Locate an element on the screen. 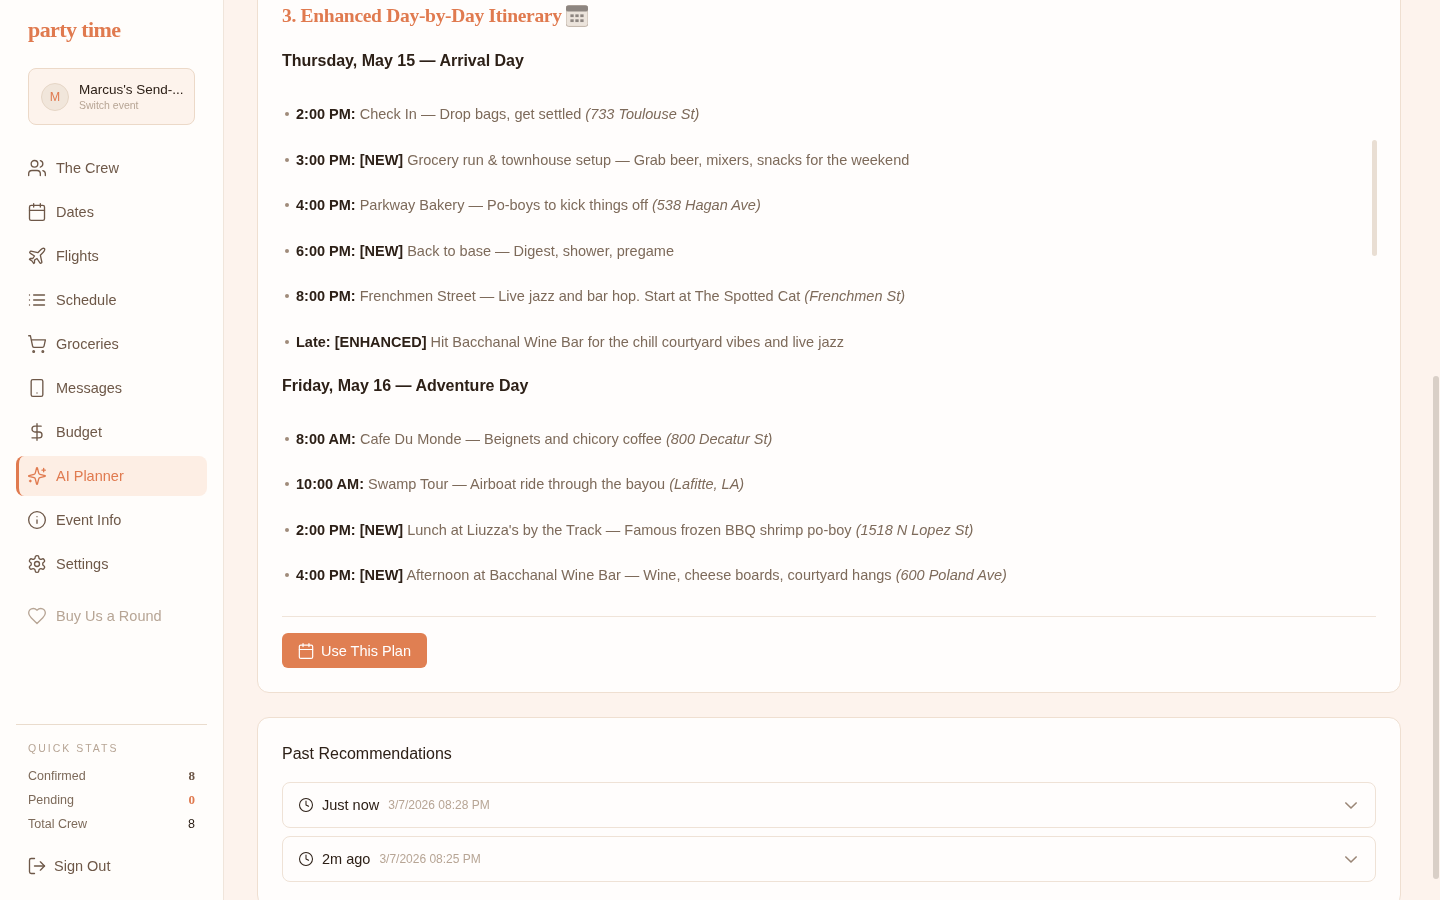 The width and height of the screenshot is (1440, 900). log-out-icon is located at coordinates (37, 866).